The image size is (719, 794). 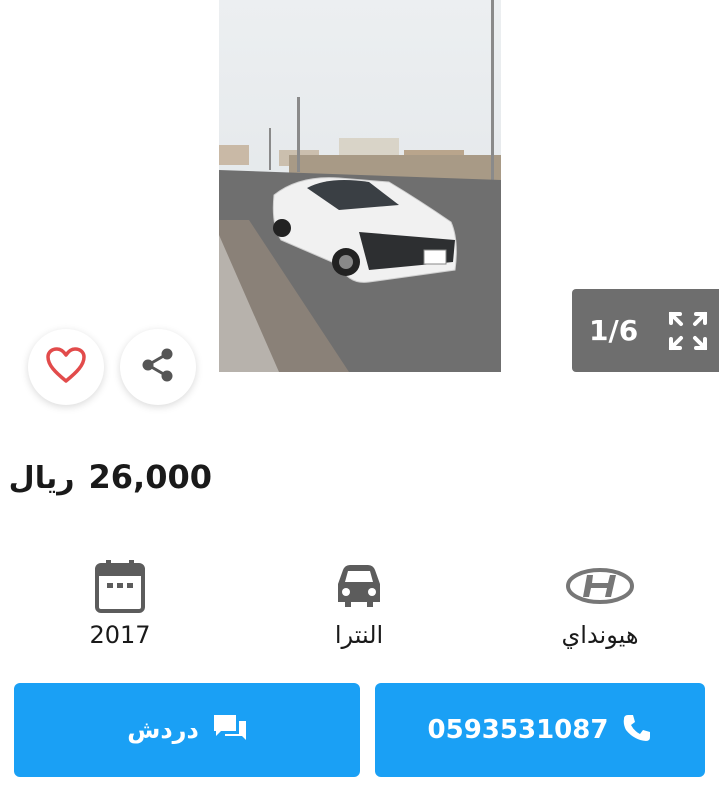 I want to click on next-image-button, so click(x=658, y=165).